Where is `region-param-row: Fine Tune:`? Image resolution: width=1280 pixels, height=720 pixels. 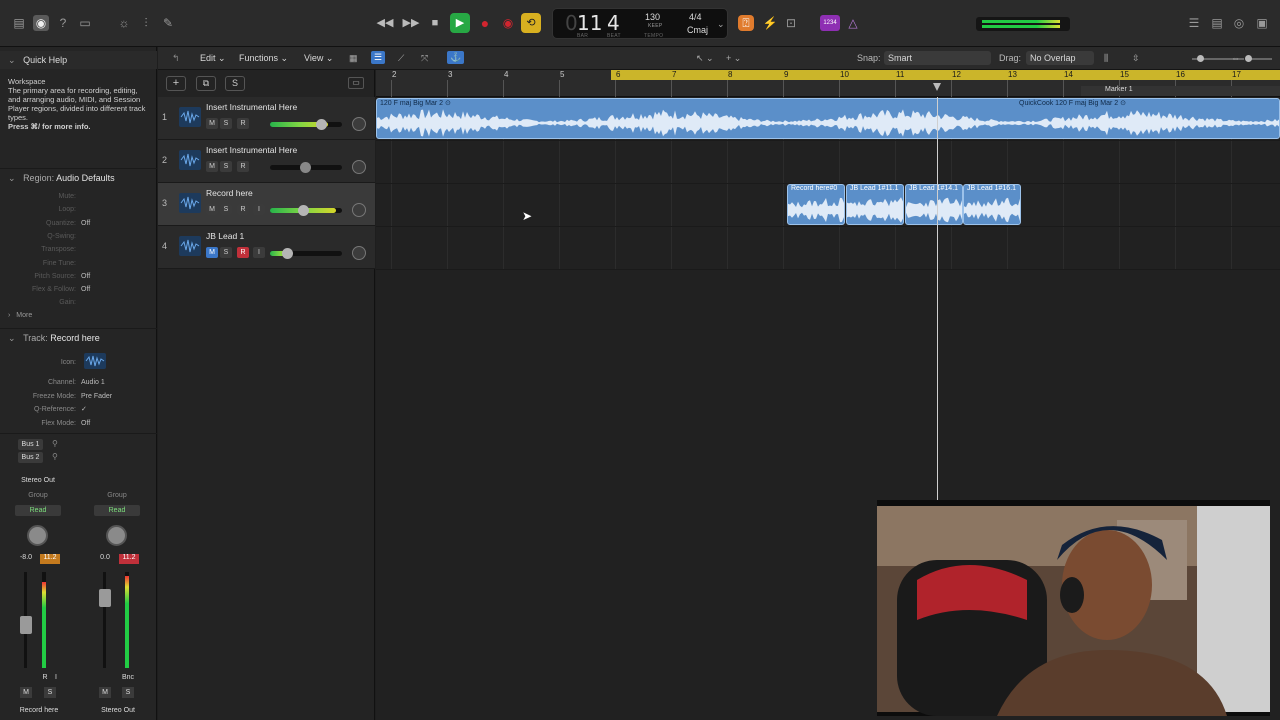
region-param-row: Fine Tune: is located at coordinates (78, 263).